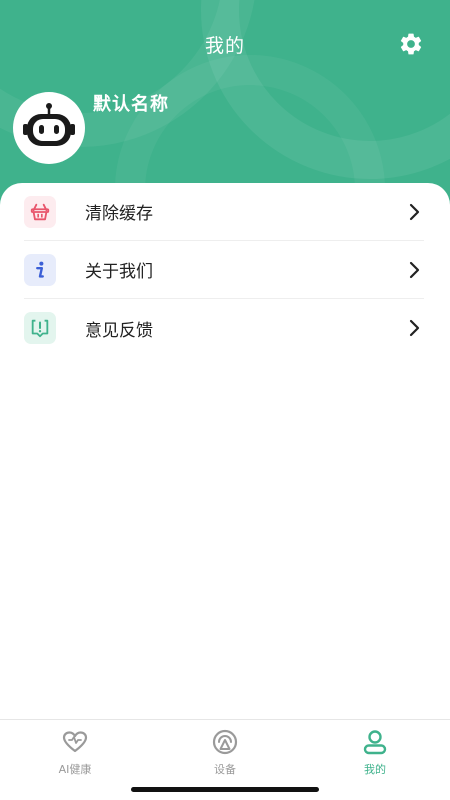  What do you see at coordinates (224, 46) in the screenshot?
I see `page-title: 我的` at bounding box center [224, 46].